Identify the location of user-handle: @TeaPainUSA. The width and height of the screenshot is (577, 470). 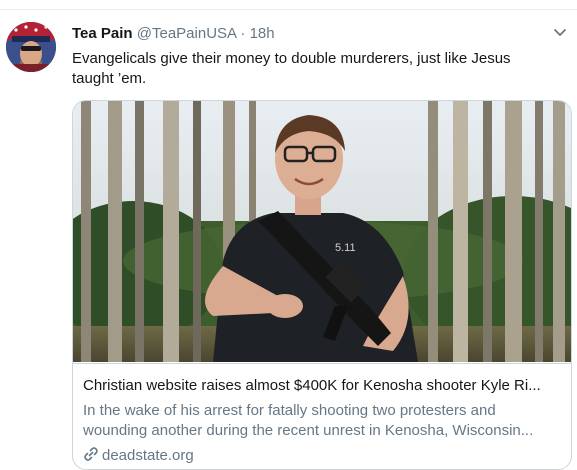
(186, 33).